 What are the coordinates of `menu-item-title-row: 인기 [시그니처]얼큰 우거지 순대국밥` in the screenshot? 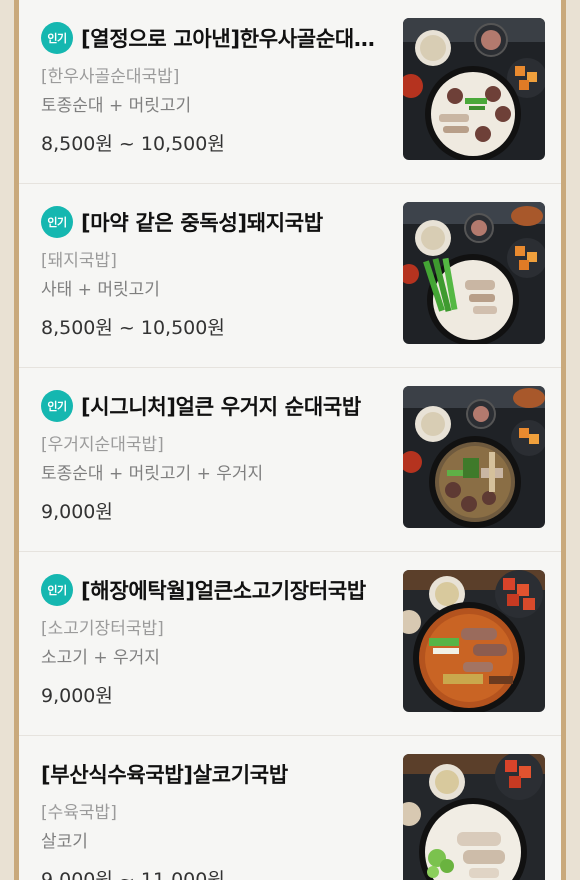 It's located at (211, 406).